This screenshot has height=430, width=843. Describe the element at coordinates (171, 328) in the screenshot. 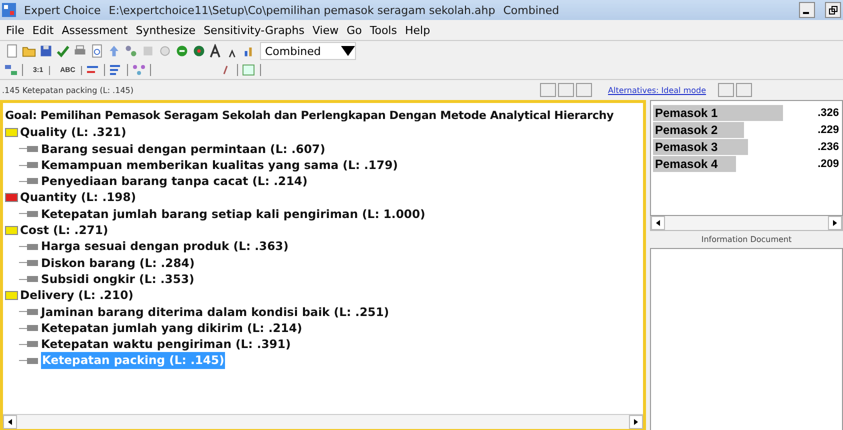

I see `subcriterion-node: Ketepatan jumlah yang dikirim (L: .214)` at that location.